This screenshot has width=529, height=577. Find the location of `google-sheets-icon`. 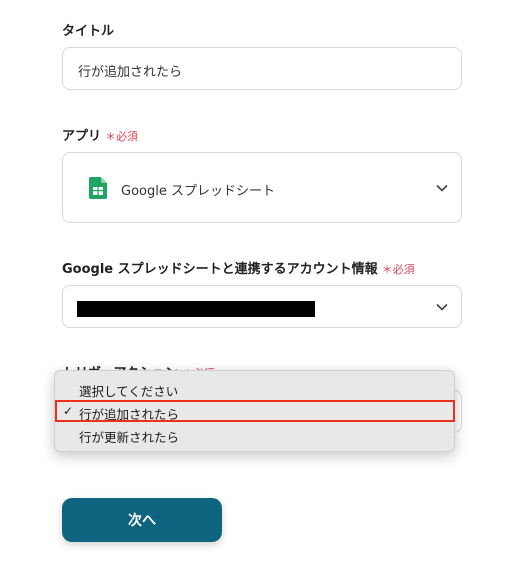

google-sheets-icon is located at coordinates (98, 188).